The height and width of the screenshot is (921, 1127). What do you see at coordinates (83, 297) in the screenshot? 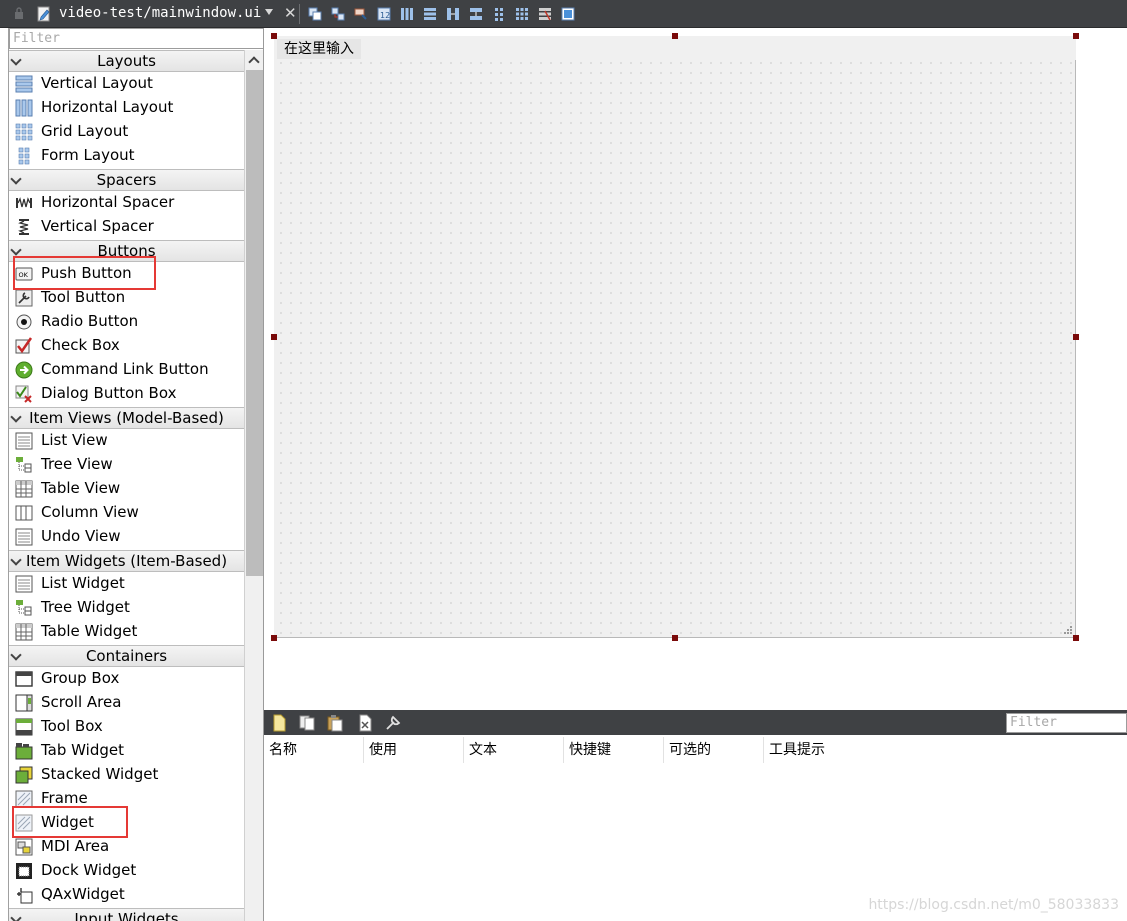
I see `widget-item-label: Tool Button` at bounding box center [83, 297].